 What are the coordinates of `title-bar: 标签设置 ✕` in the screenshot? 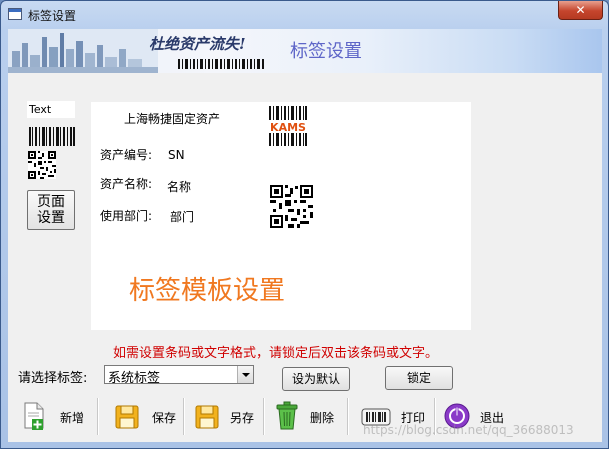 It's located at (304, 15).